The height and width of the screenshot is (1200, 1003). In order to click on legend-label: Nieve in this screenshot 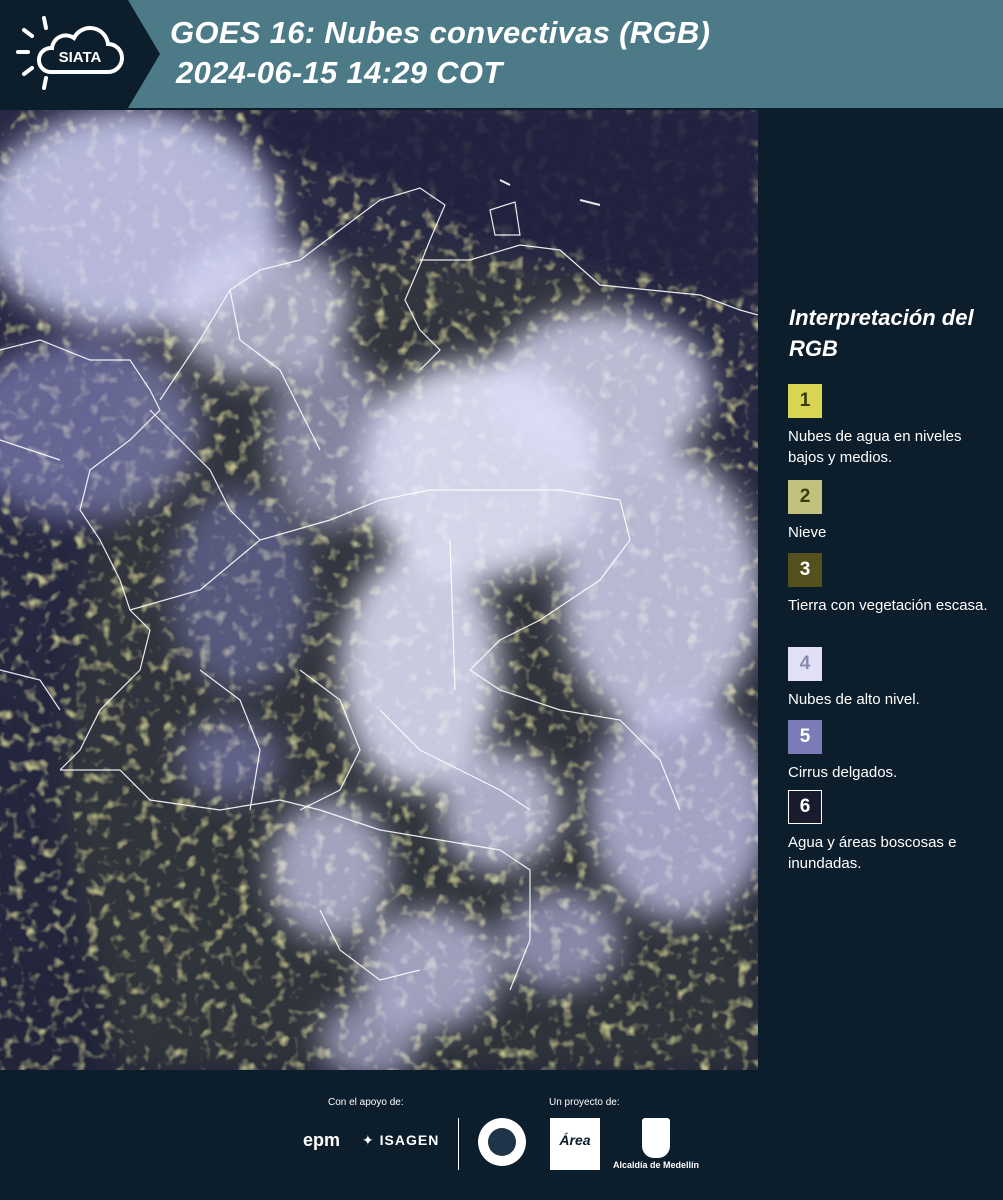, I will do `click(807, 532)`.